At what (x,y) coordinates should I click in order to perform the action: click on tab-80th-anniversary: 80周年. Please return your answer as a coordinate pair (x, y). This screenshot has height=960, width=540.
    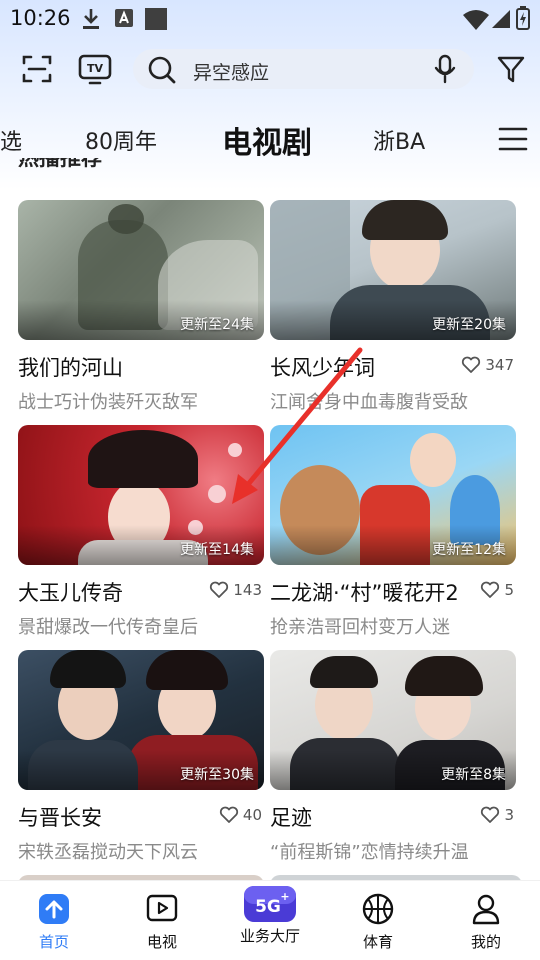
    Looking at the image, I should click on (121, 140).